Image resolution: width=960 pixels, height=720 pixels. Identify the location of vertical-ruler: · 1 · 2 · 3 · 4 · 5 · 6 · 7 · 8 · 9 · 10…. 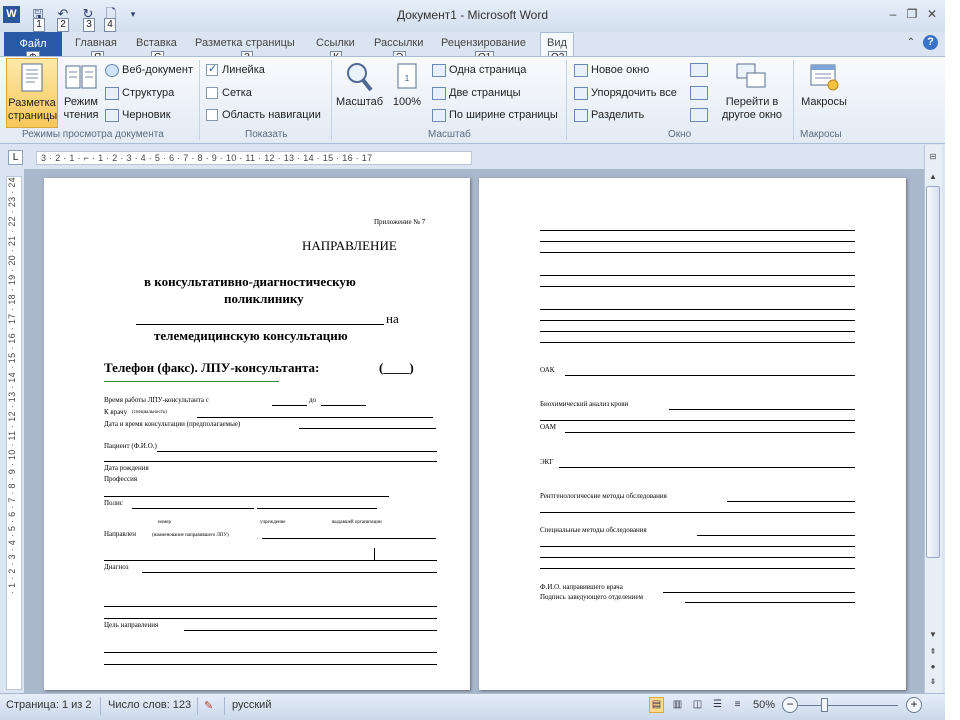
(14, 433).